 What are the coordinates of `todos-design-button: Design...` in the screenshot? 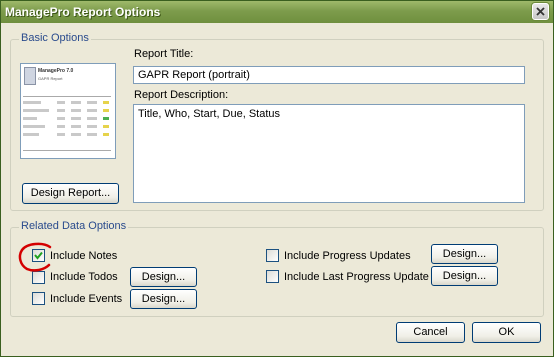 It's located at (163, 277).